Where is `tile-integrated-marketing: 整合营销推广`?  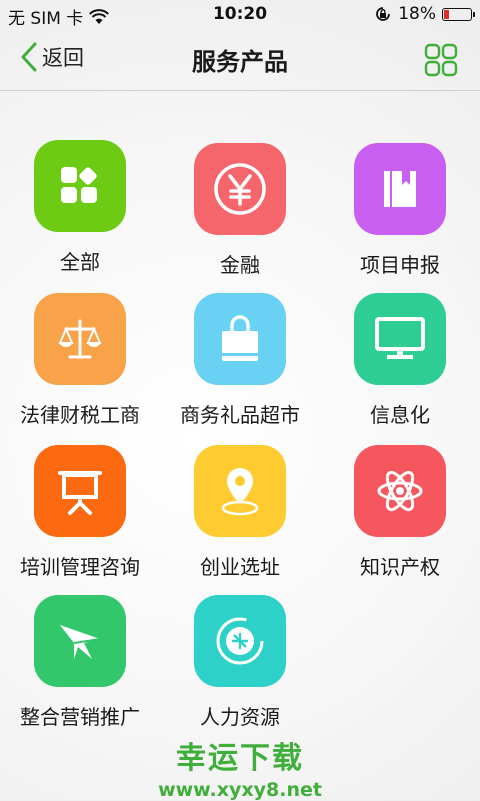
tile-integrated-marketing: 整合营销推广 is located at coordinates (80, 662).